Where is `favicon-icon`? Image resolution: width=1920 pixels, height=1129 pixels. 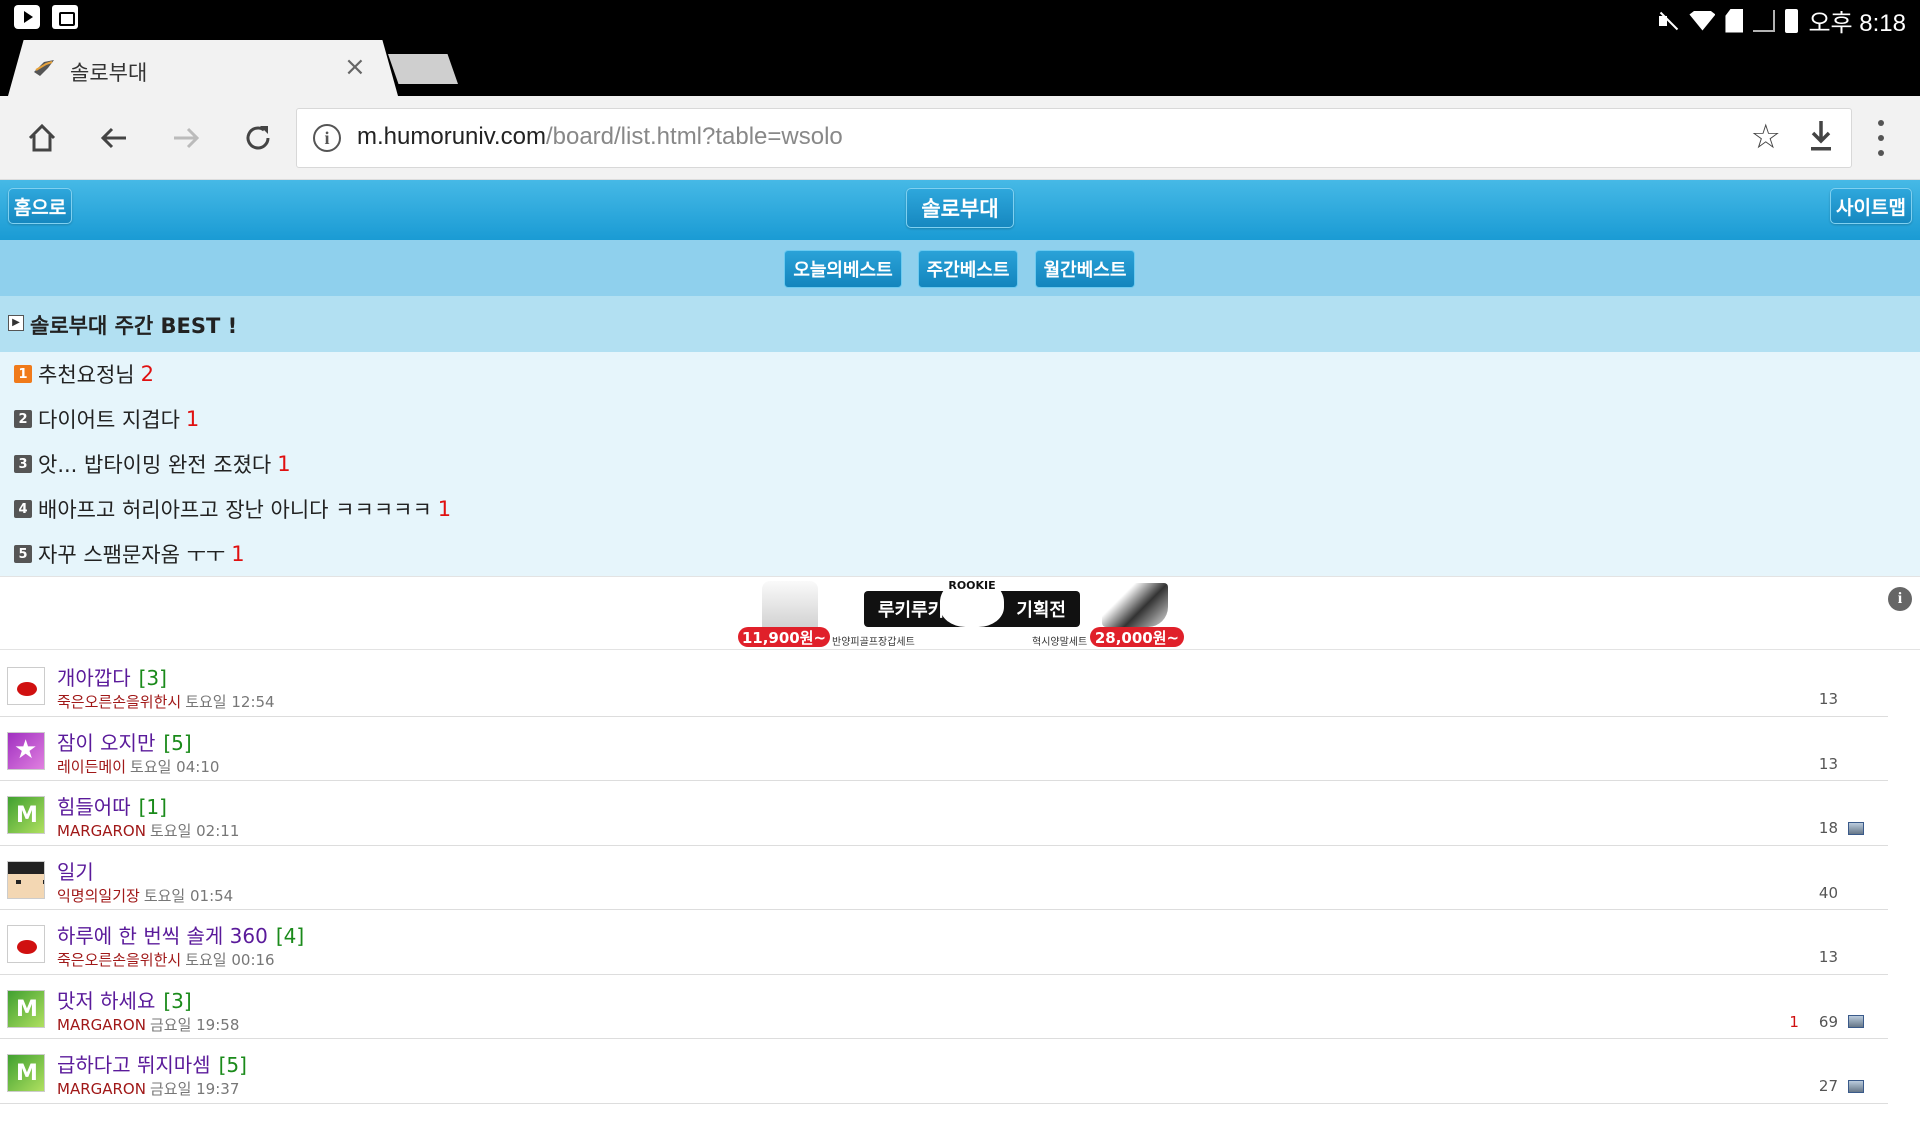
favicon-icon is located at coordinates (44, 68).